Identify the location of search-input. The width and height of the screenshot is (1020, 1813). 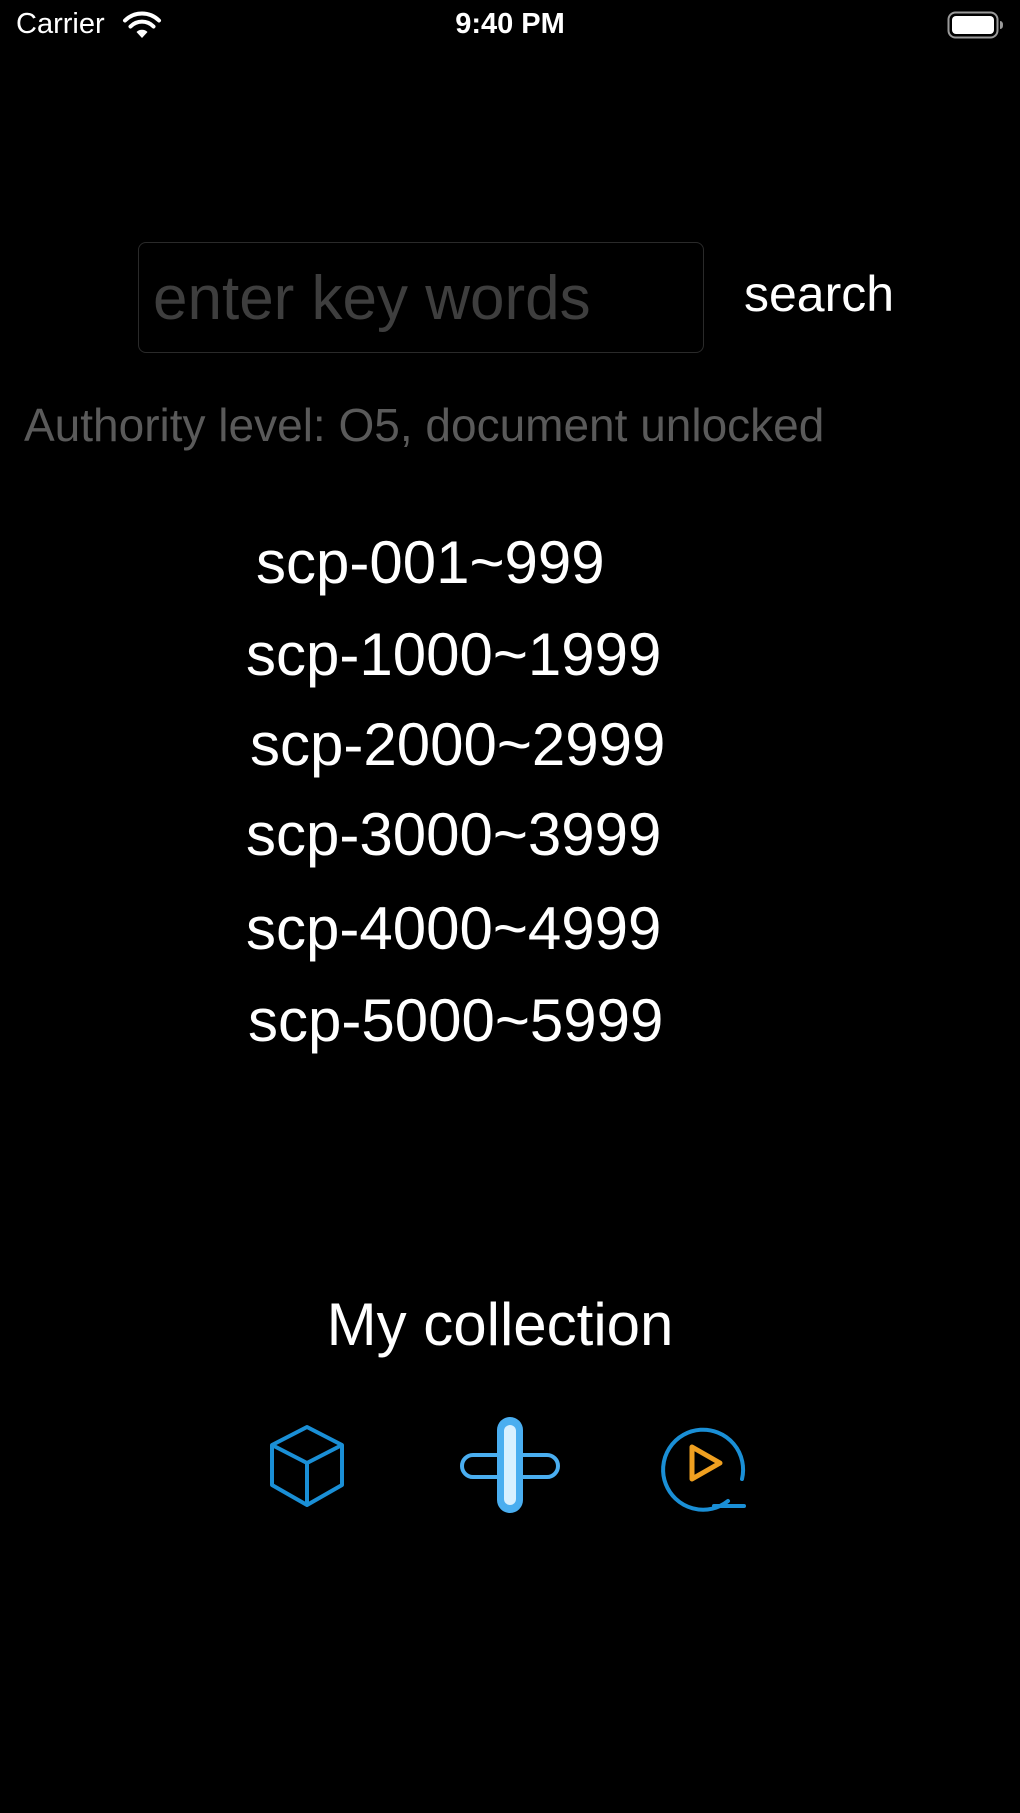
(422, 298).